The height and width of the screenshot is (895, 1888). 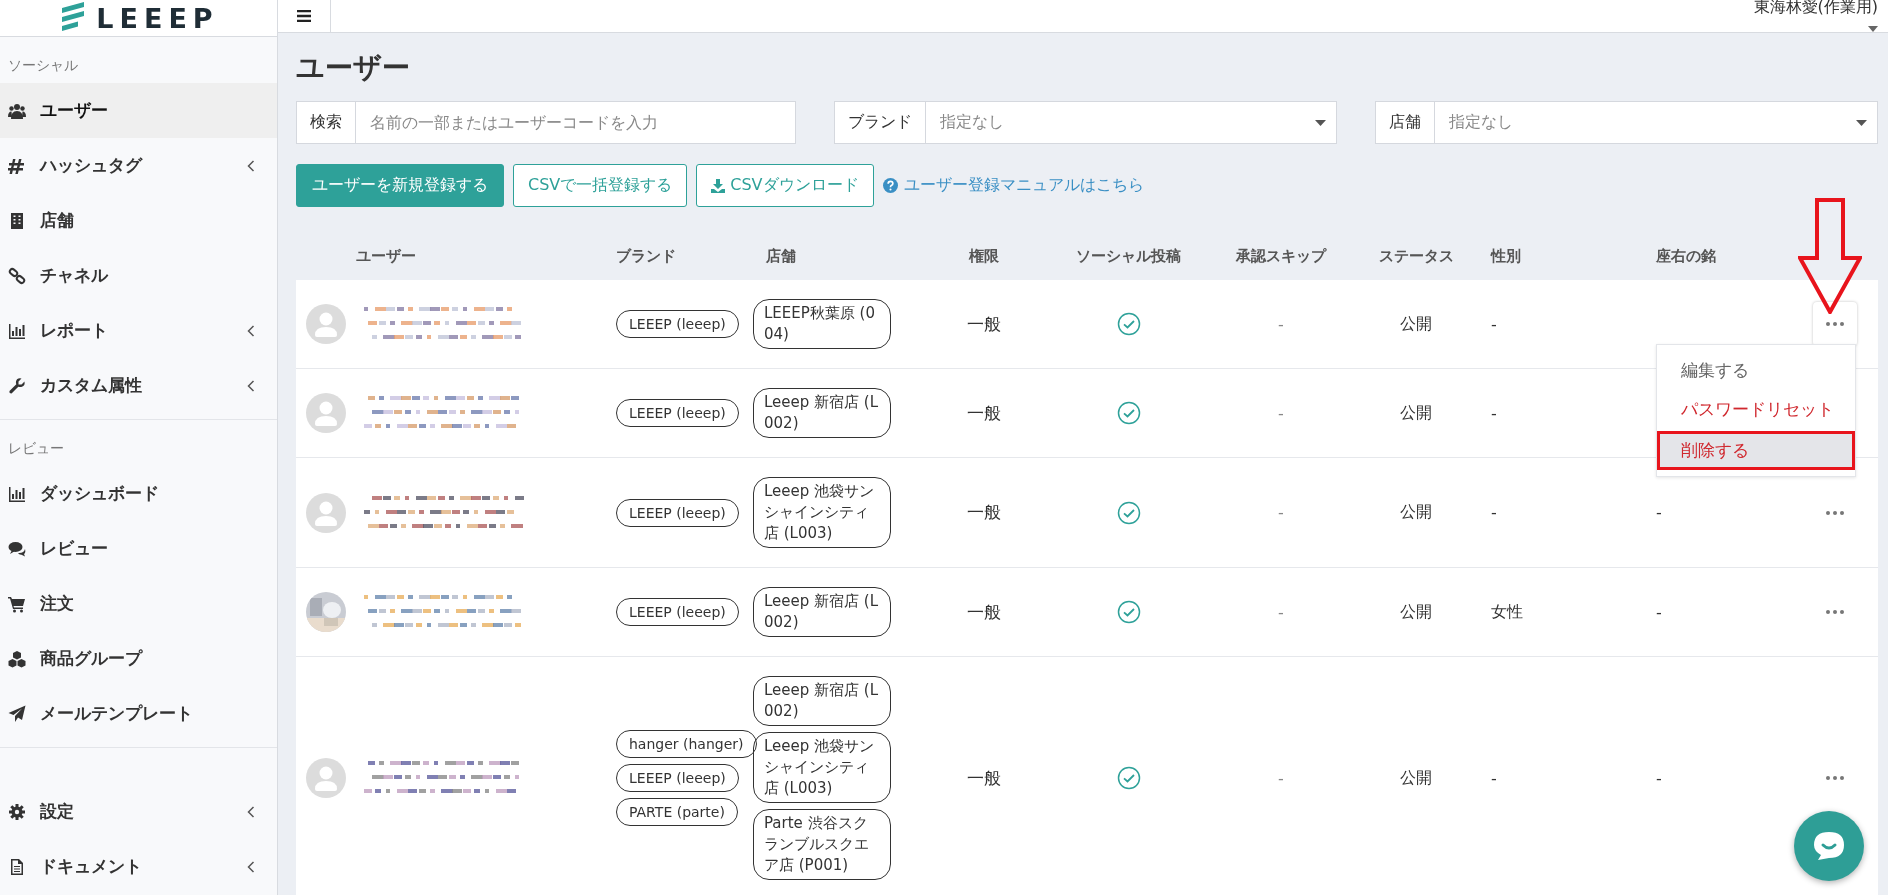 What do you see at coordinates (138, 275) in the screenshot?
I see `sidebar-item: チャネル` at bounding box center [138, 275].